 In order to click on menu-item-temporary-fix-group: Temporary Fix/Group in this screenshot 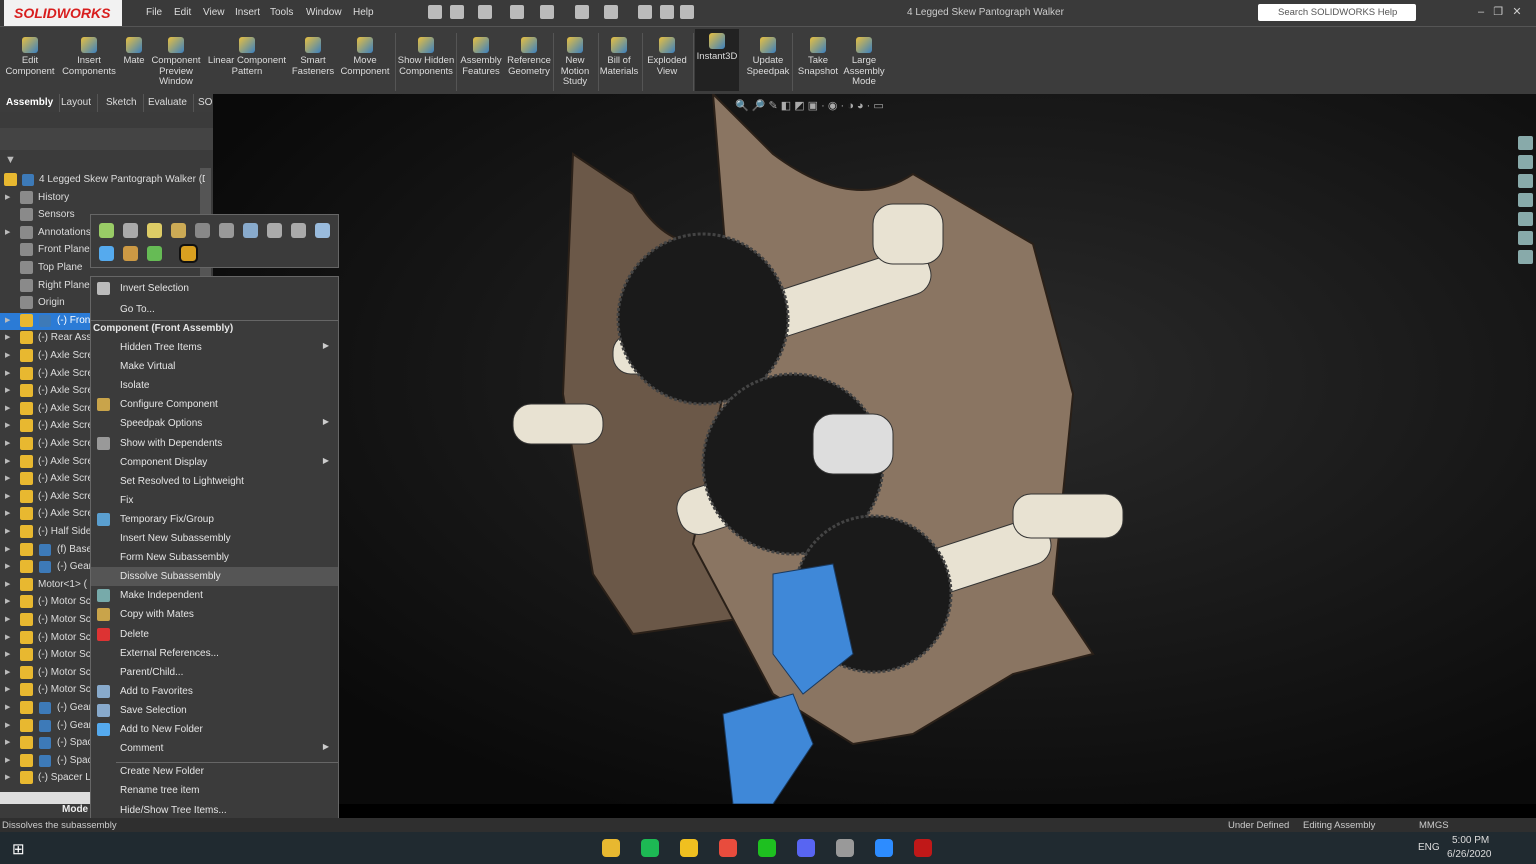, I will do `click(214, 519)`.